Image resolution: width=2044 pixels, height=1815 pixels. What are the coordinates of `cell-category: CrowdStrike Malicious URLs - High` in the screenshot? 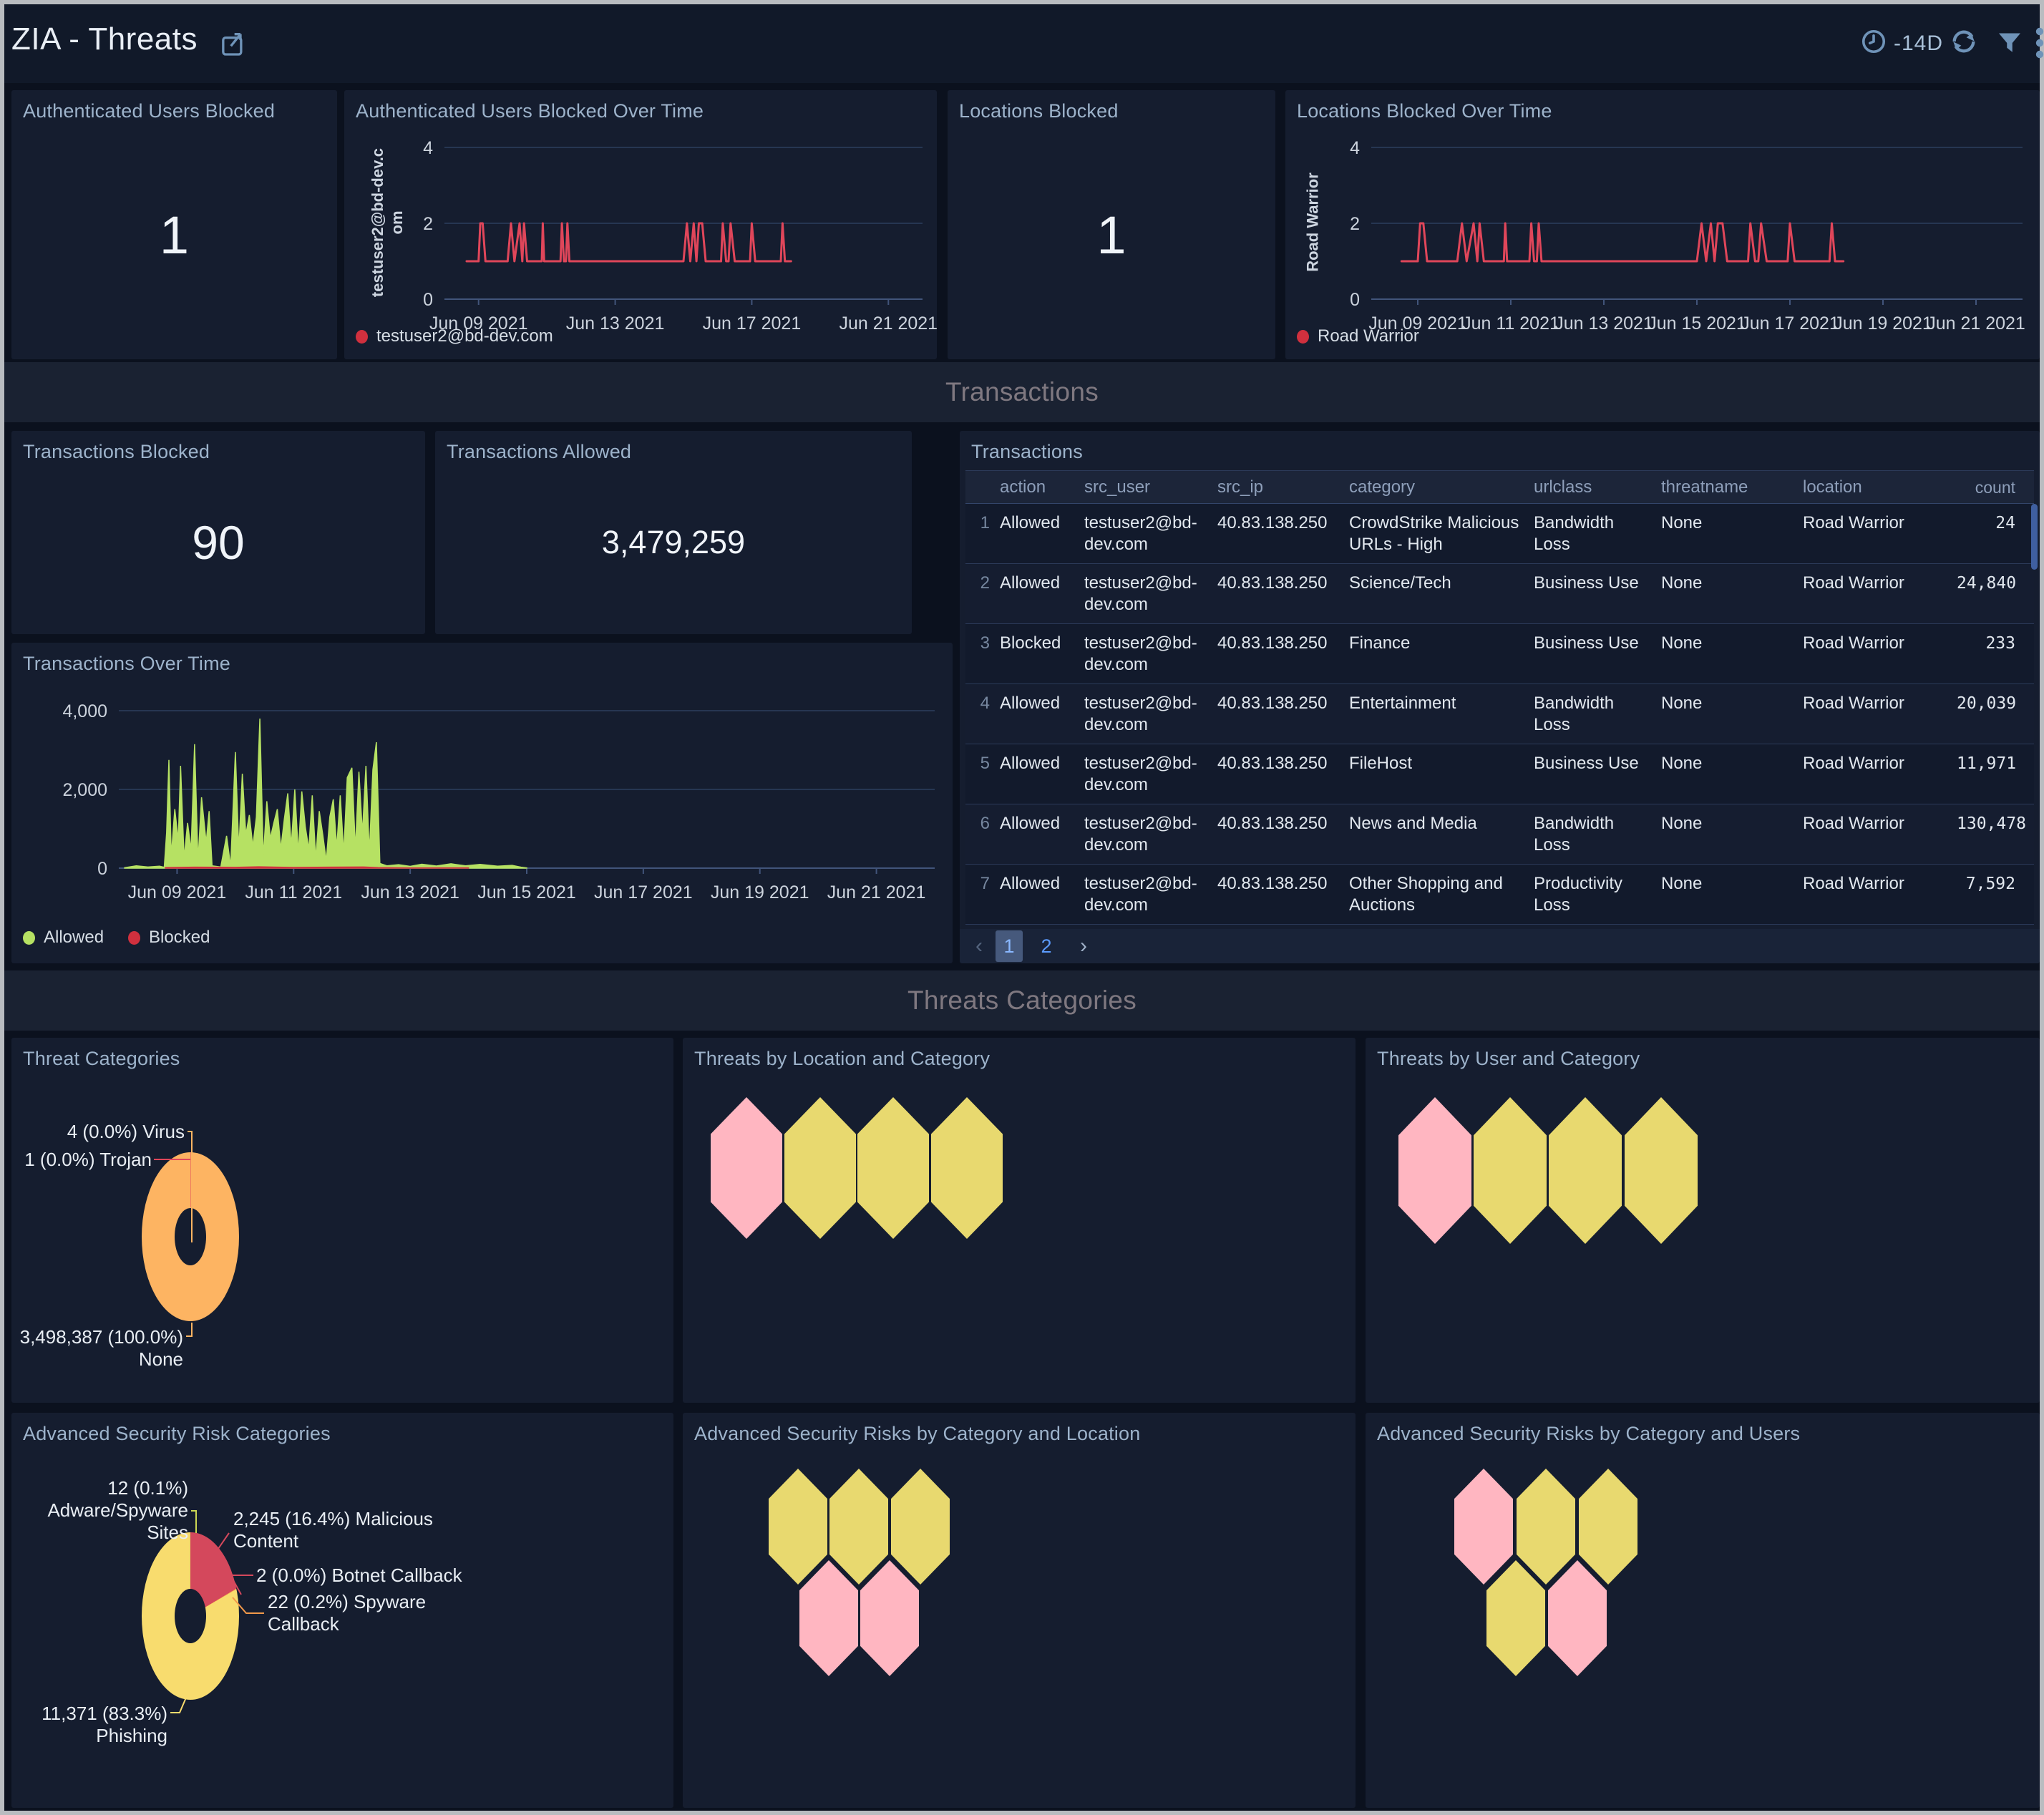 It's located at (1434, 533).